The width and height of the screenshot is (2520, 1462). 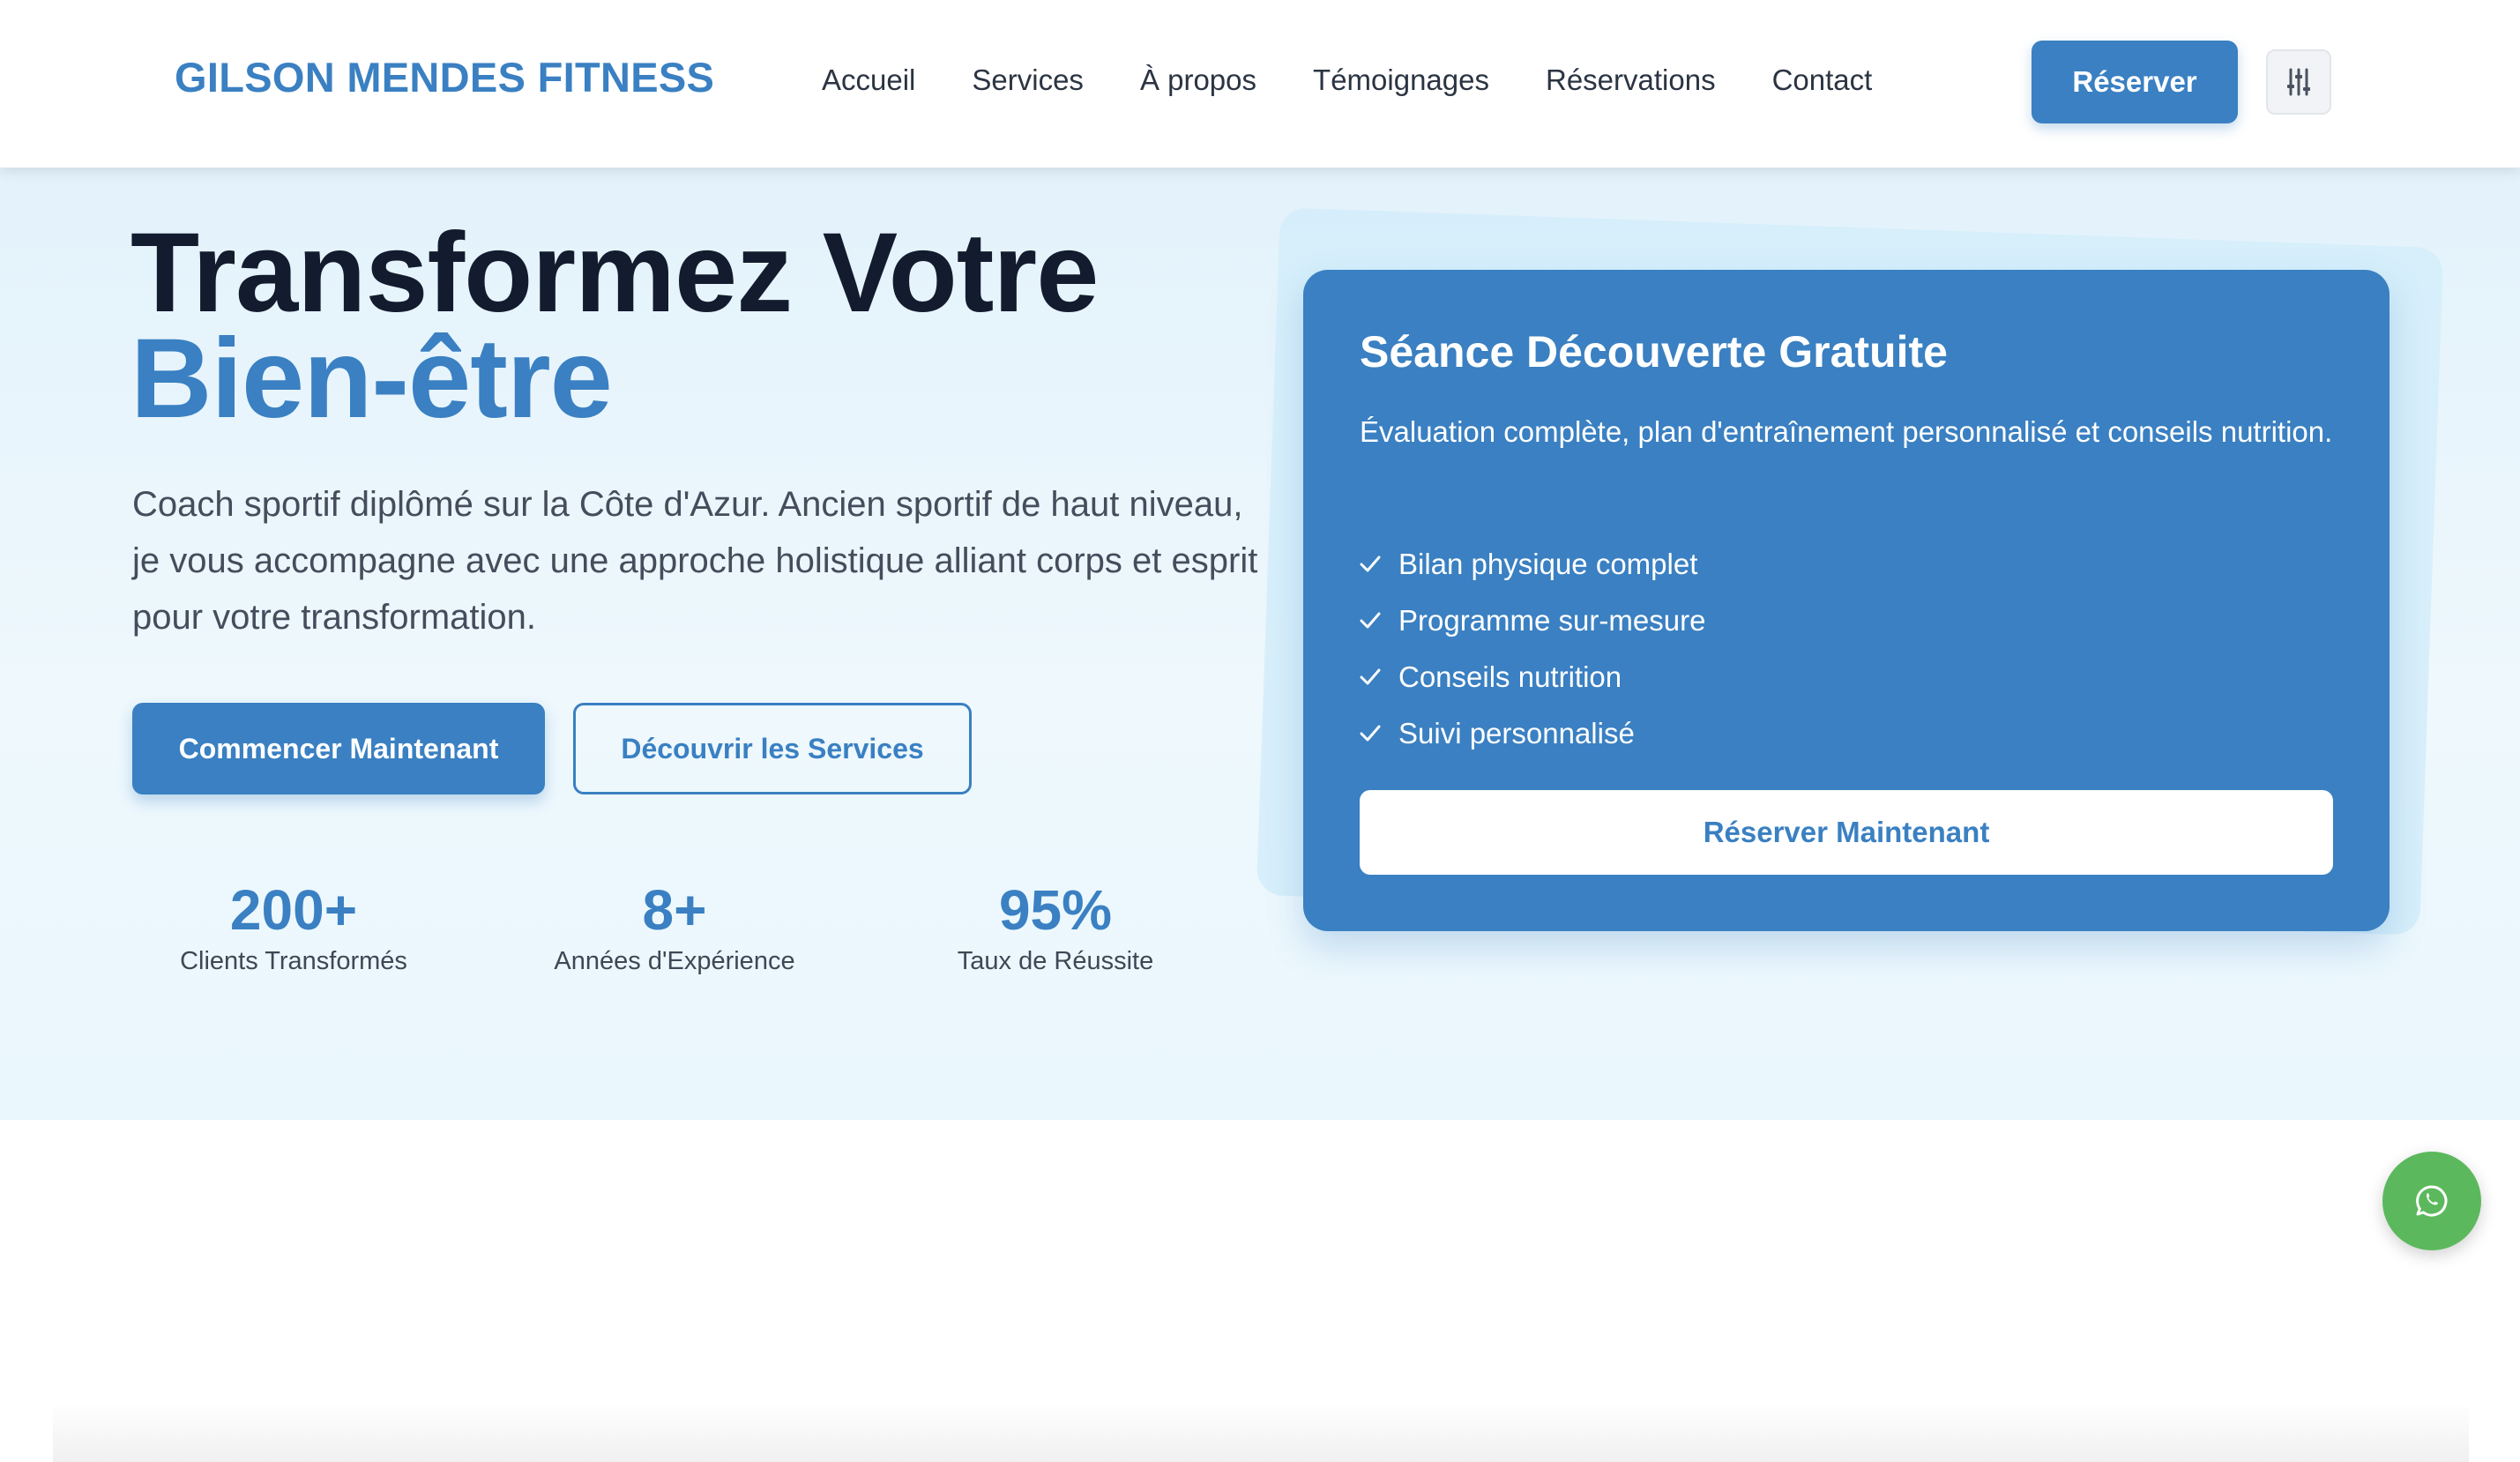 I want to click on nav-item-reservations: Réservations, so click(x=1631, y=80).